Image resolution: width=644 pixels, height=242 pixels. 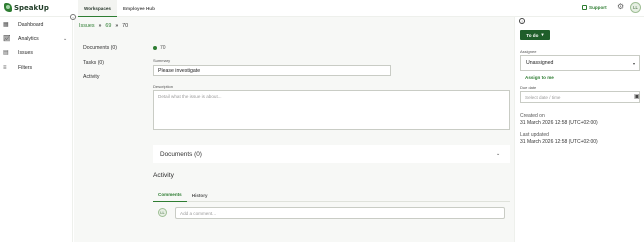 What do you see at coordinates (163, 86) in the screenshot?
I see `description-label: Description` at bounding box center [163, 86].